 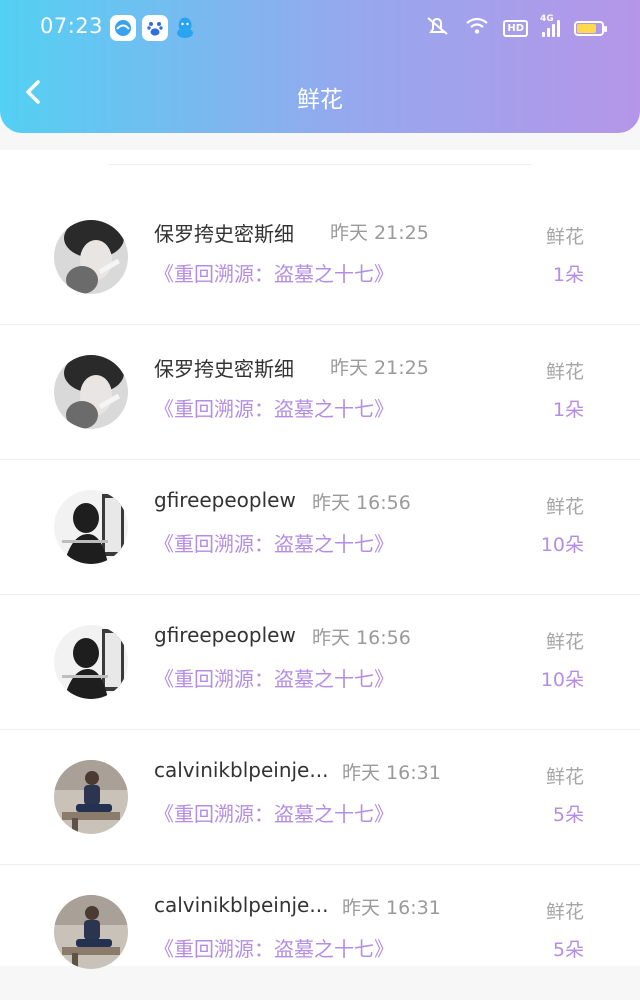 I want to click on page-title: 鲜花, so click(x=320, y=100).